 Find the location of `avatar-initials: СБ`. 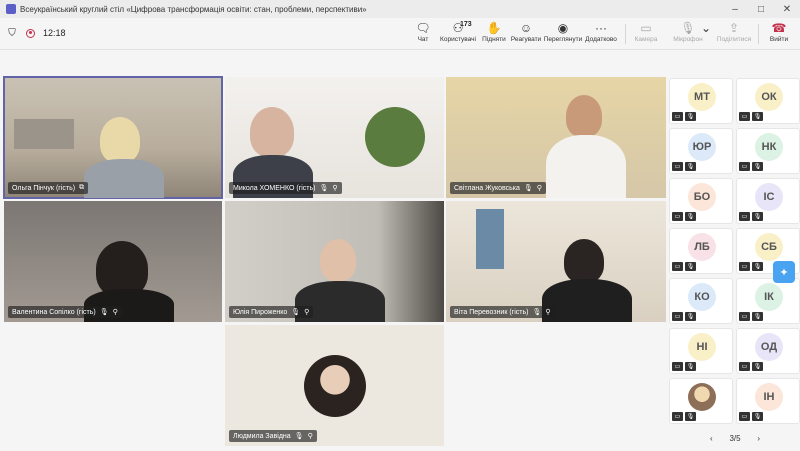

avatar-initials: СБ is located at coordinates (769, 247).